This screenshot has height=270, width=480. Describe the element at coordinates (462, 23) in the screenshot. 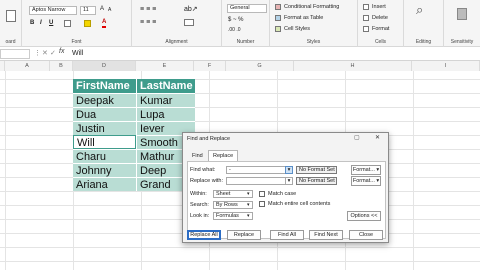

I see `sensitivity-group: Sensitivity` at that location.